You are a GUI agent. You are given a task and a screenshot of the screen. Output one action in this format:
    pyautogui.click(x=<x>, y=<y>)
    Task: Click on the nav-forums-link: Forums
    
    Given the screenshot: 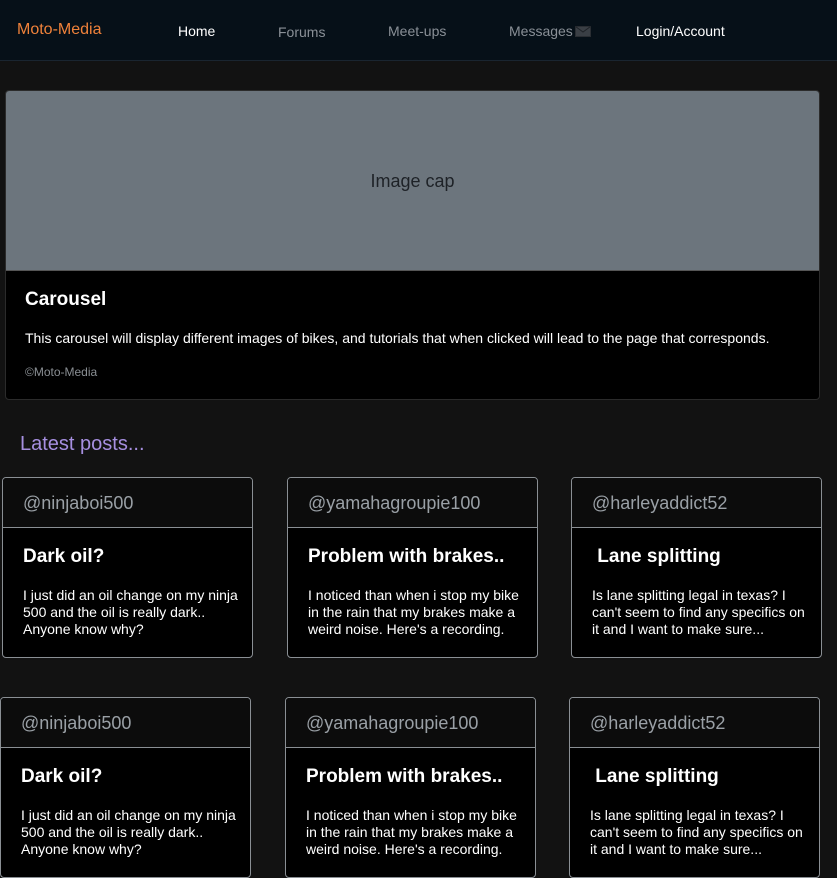 What is the action you would take?
    pyautogui.click(x=301, y=32)
    